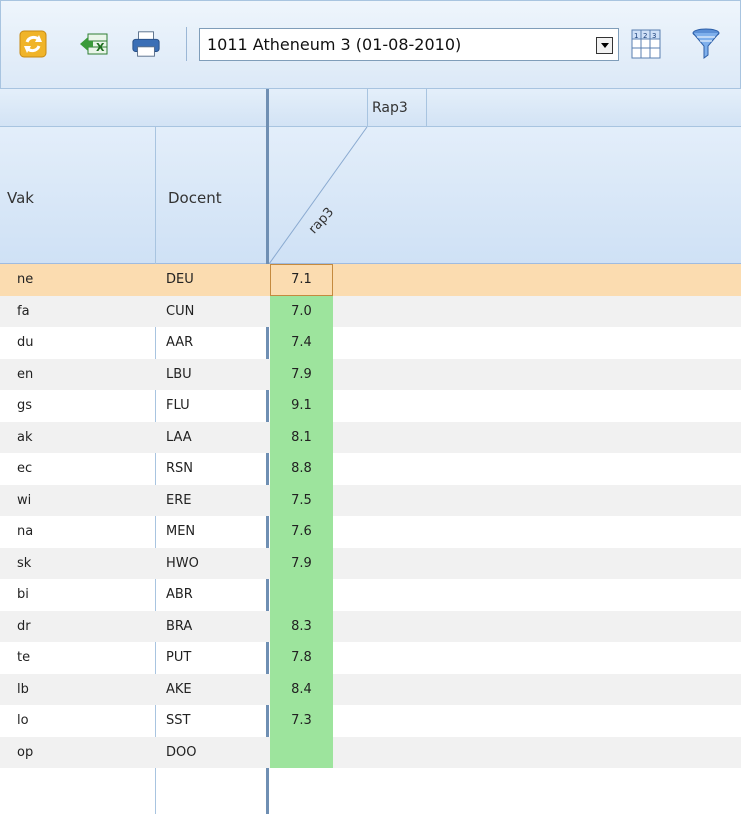 The width and height of the screenshot is (741, 814). I want to click on svg-text: 3, so click(654, 36).